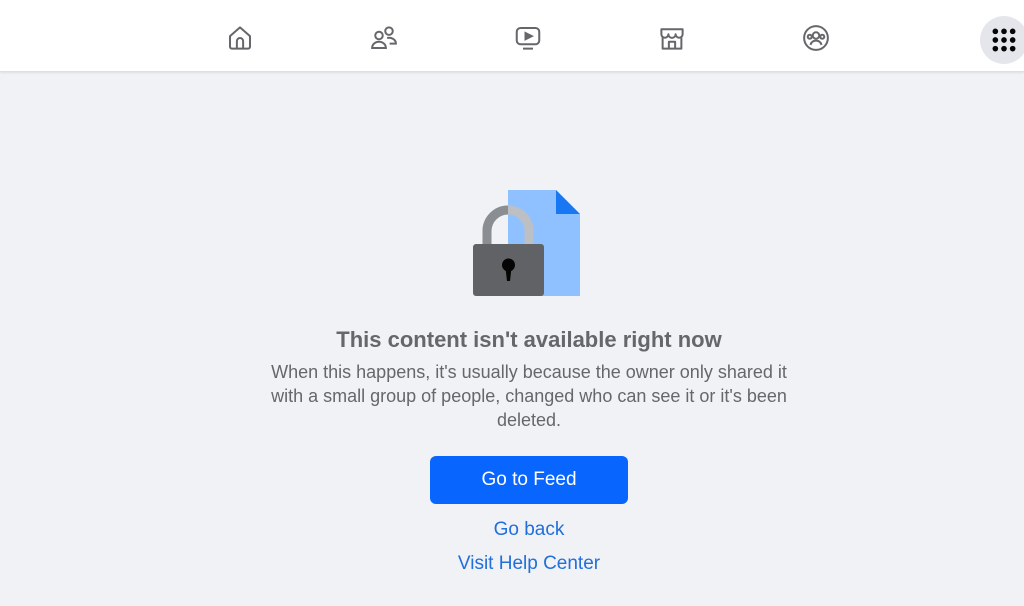  What do you see at coordinates (512, 530) in the screenshot?
I see `go-back-link: Go back` at bounding box center [512, 530].